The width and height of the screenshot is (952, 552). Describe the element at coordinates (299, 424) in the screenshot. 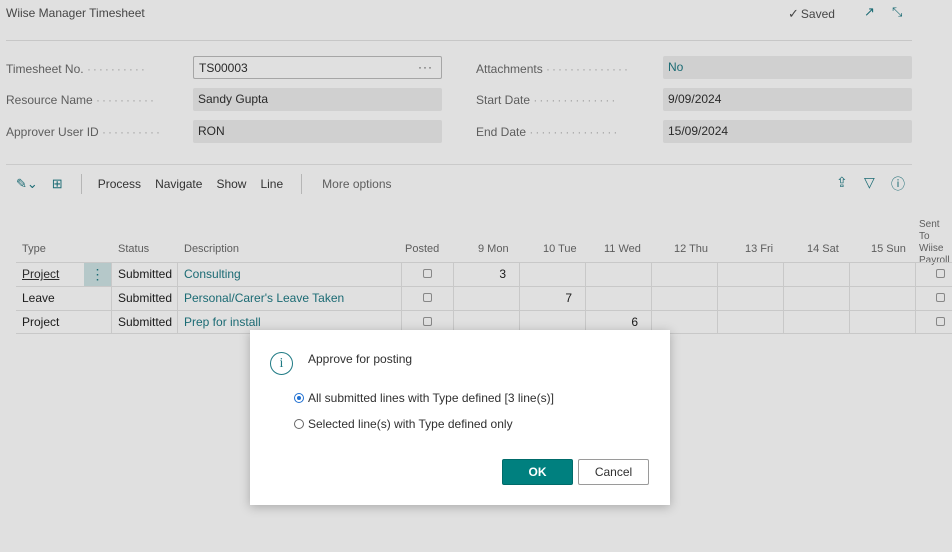

I see `radio-selected-lines` at that location.